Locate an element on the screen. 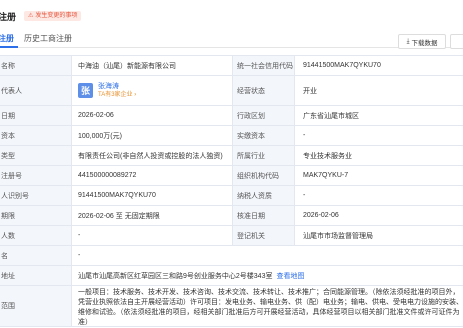 The image size is (463, 328). field-label: 代表人 is located at coordinates (35, 90).